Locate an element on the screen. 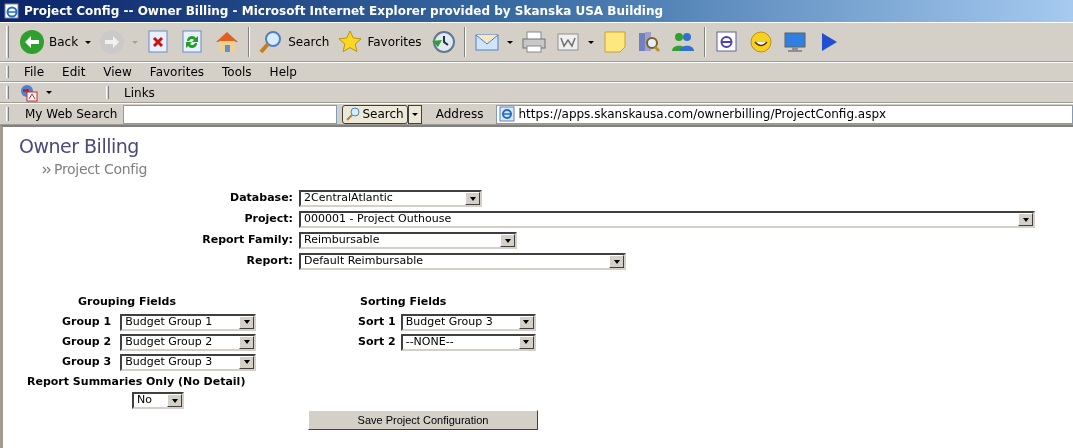  page-subheading: Project Config is located at coordinates (101, 169).